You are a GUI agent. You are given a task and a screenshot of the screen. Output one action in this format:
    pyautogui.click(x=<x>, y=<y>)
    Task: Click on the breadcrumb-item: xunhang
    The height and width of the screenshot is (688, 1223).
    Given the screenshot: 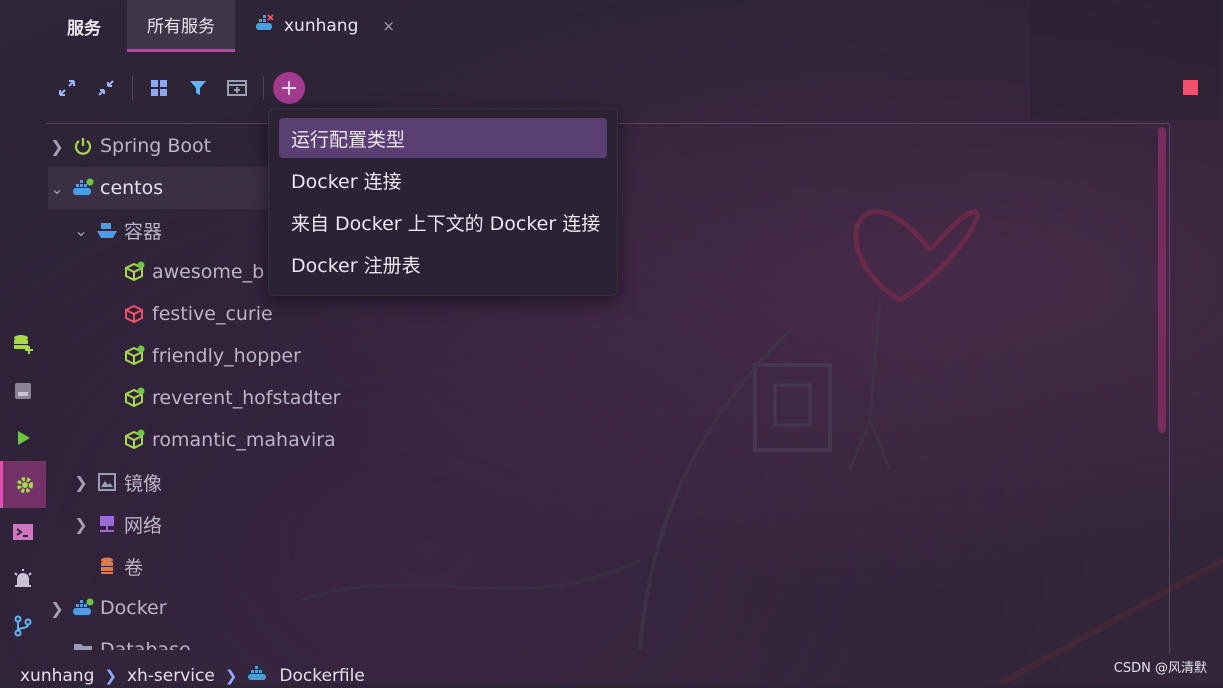 What is the action you would take?
    pyautogui.click(x=57, y=676)
    